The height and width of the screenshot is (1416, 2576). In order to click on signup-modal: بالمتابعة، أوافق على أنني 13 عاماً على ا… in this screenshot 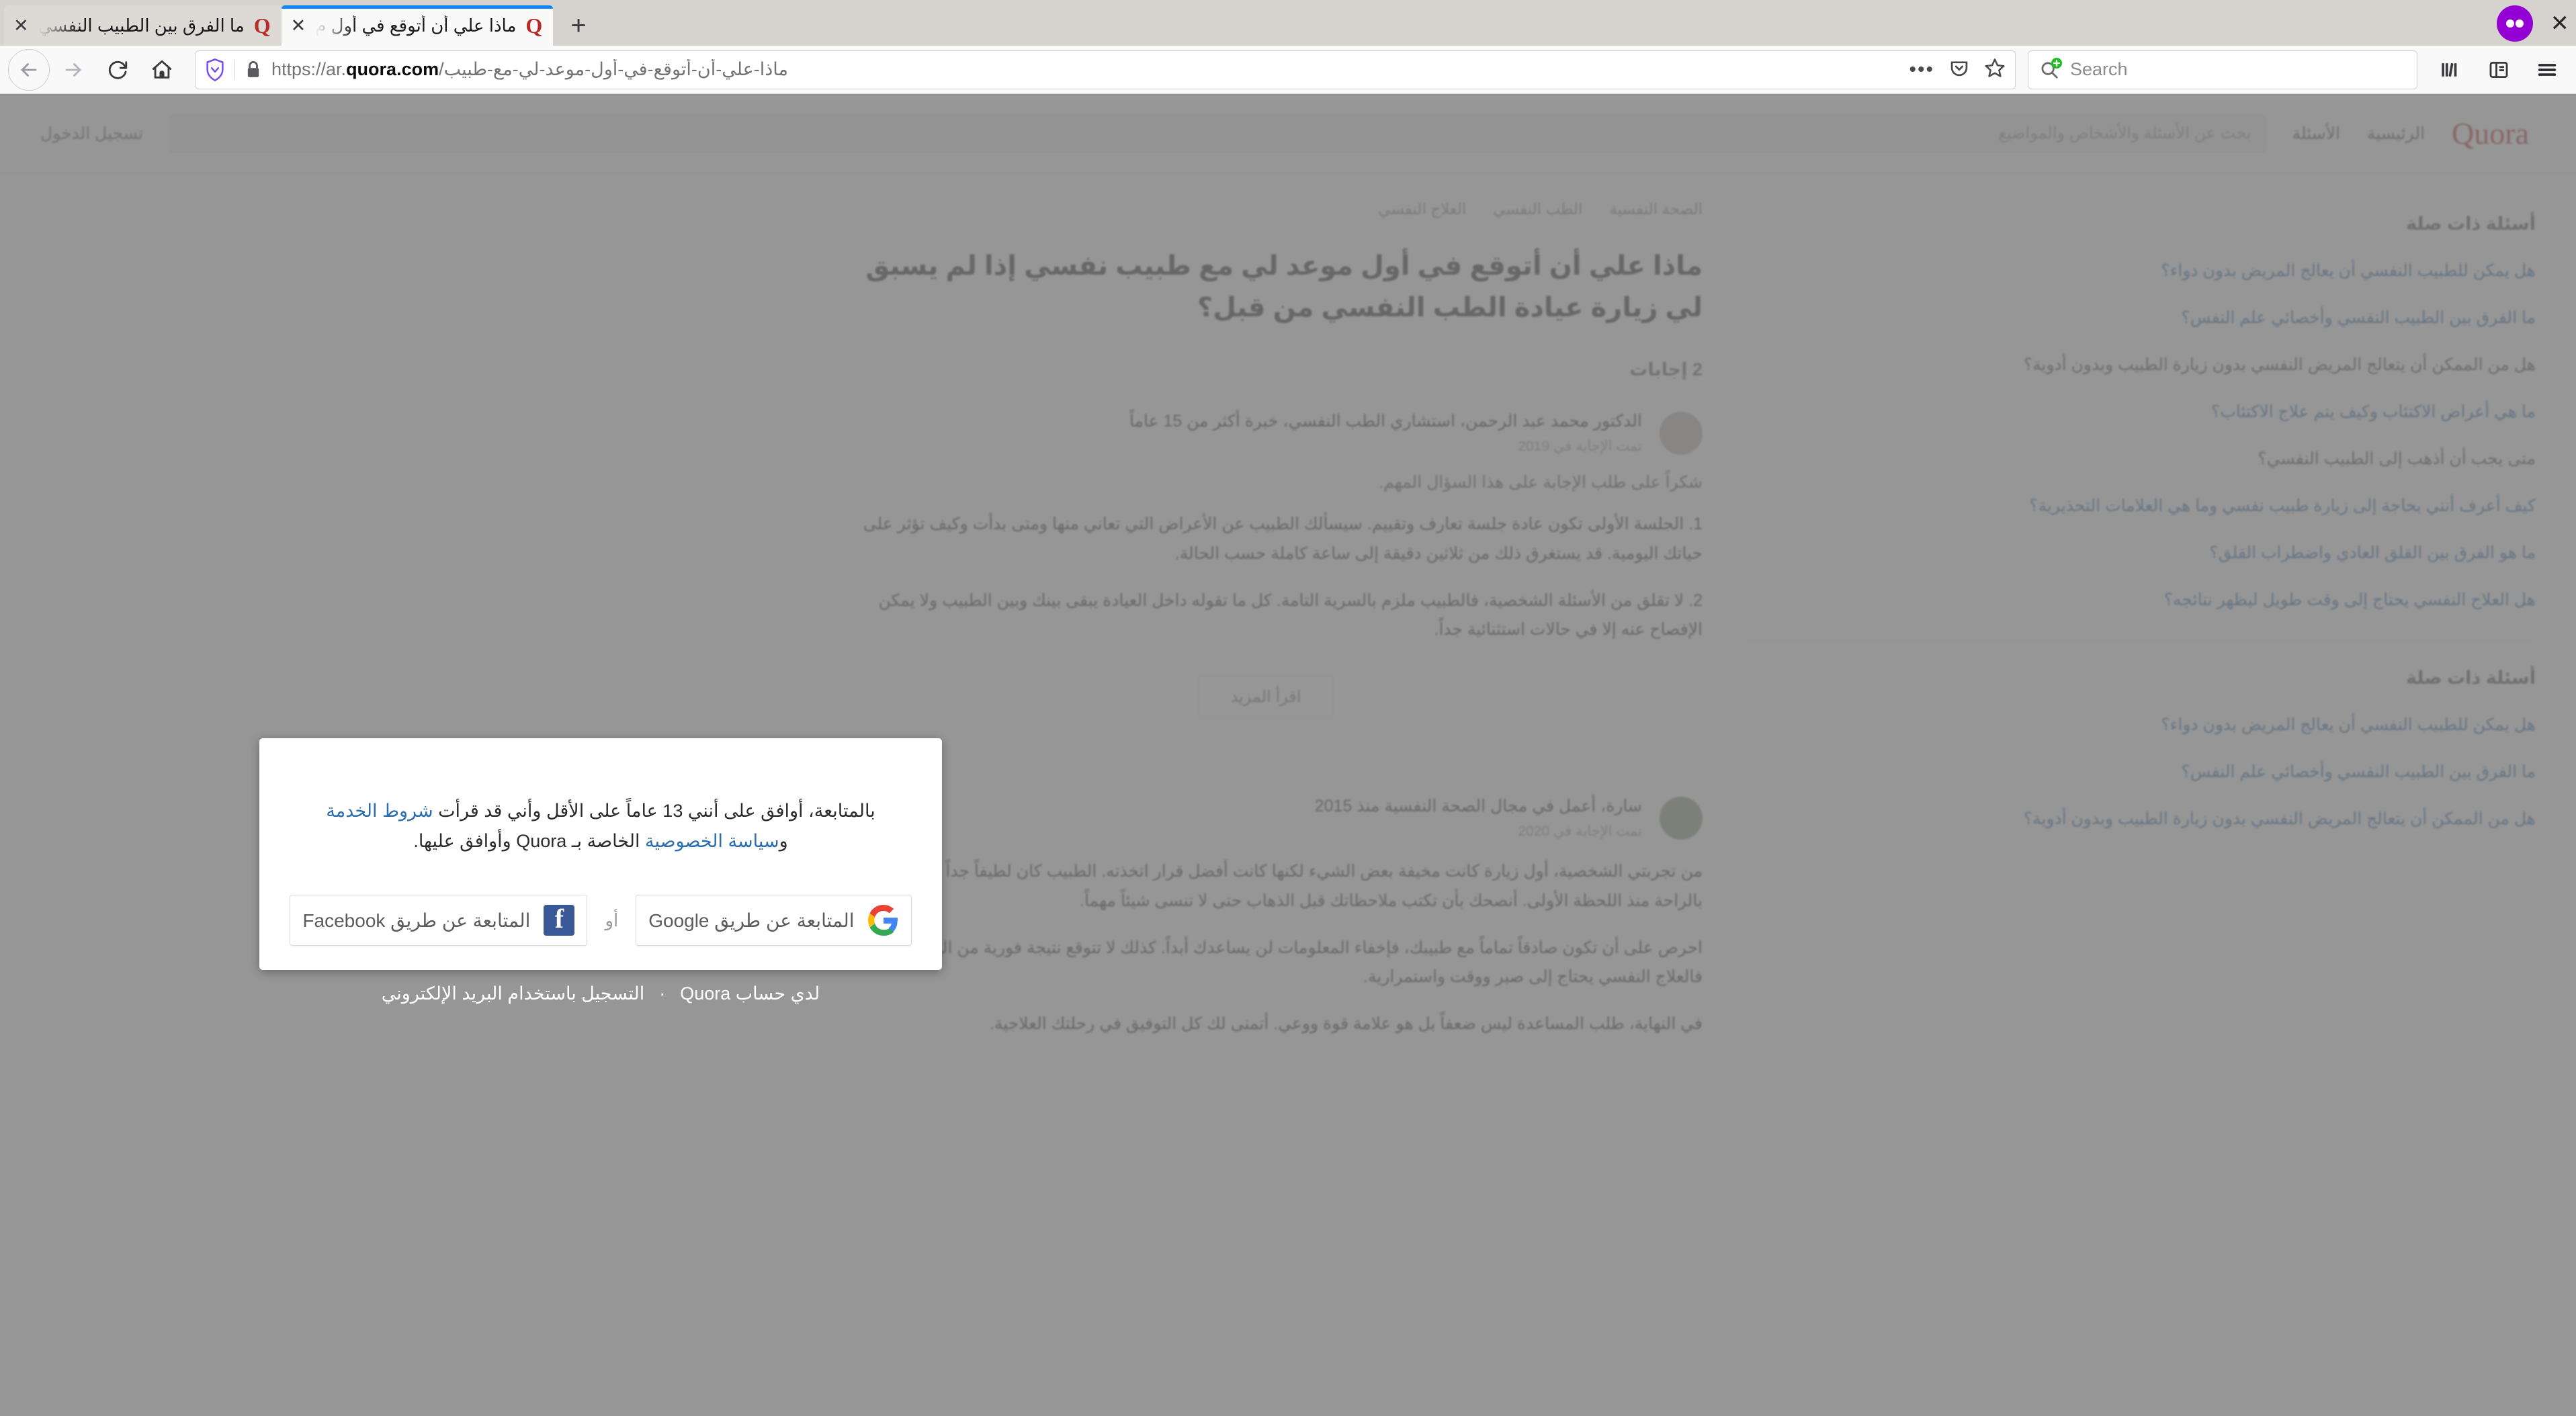, I will do `click(600, 854)`.